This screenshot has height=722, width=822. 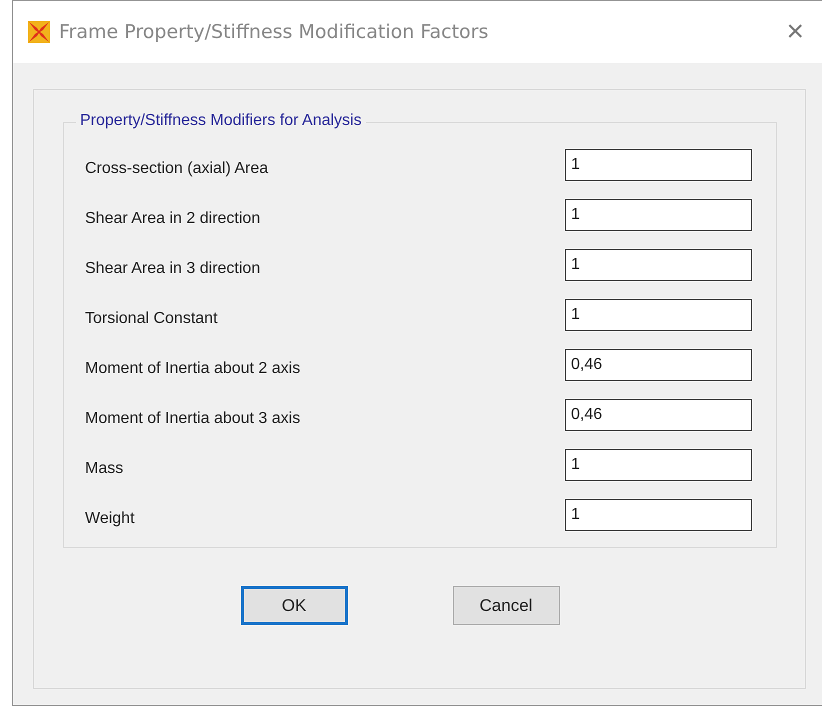 I want to click on field-label: Mass, so click(x=104, y=468).